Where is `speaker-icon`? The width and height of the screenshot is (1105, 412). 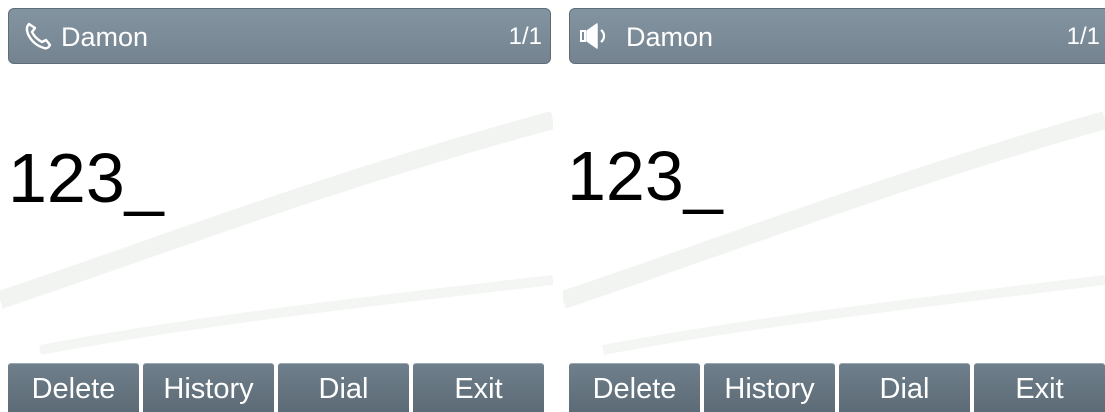 speaker-icon is located at coordinates (593, 36).